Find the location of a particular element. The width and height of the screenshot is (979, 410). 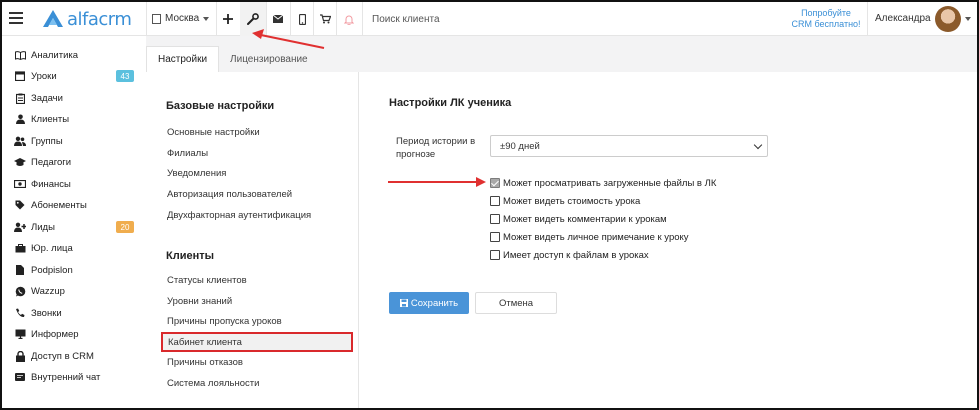

hamburger-menu-icon is located at coordinates (16, 18).